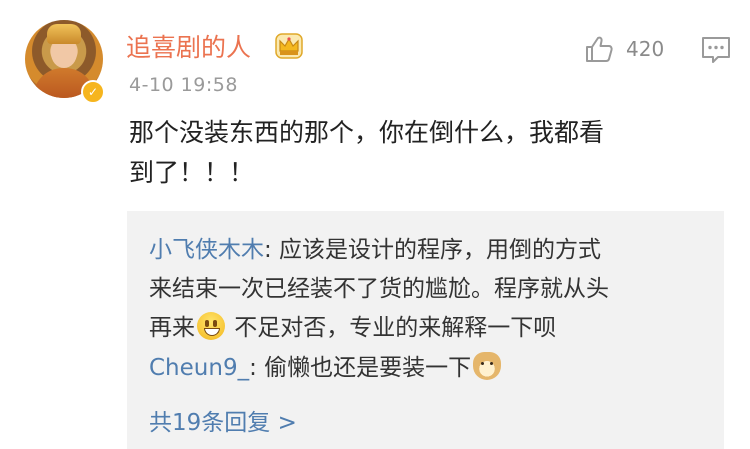  Describe the element at coordinates (716, 50) in the screenshot. I see `comment-icon` at that location.